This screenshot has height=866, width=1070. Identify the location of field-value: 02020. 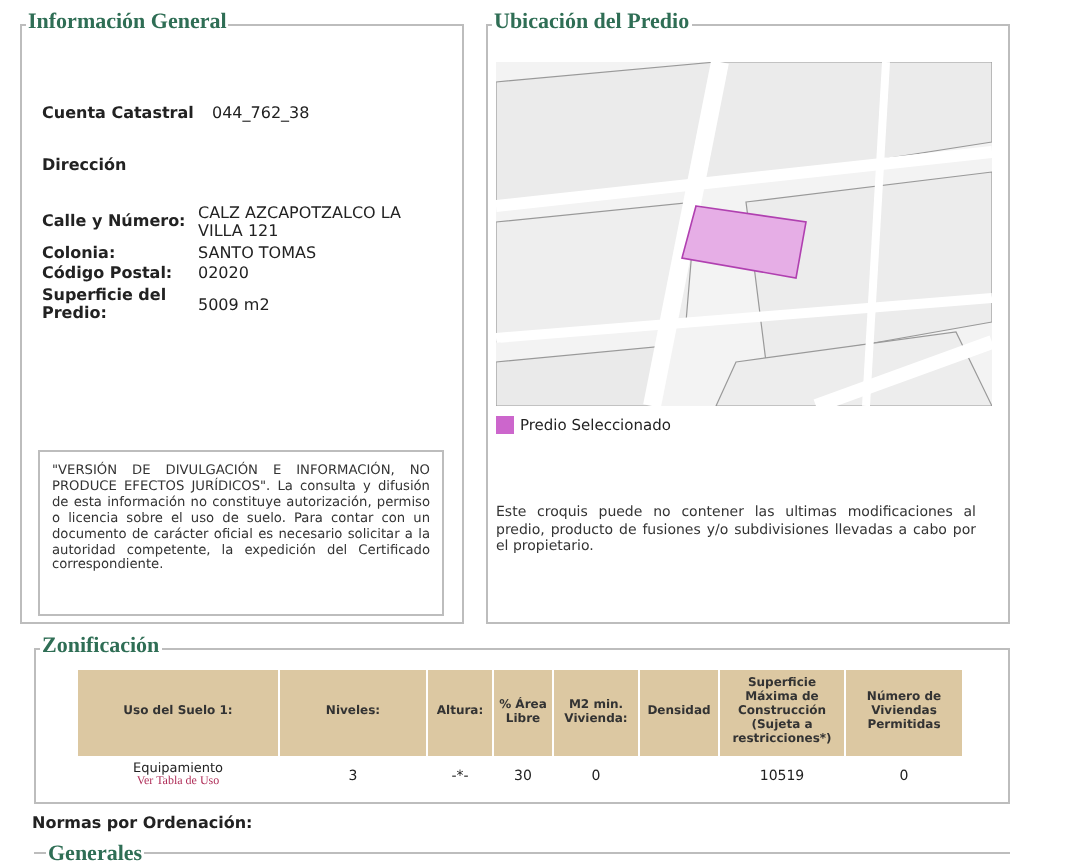
(224, 275).